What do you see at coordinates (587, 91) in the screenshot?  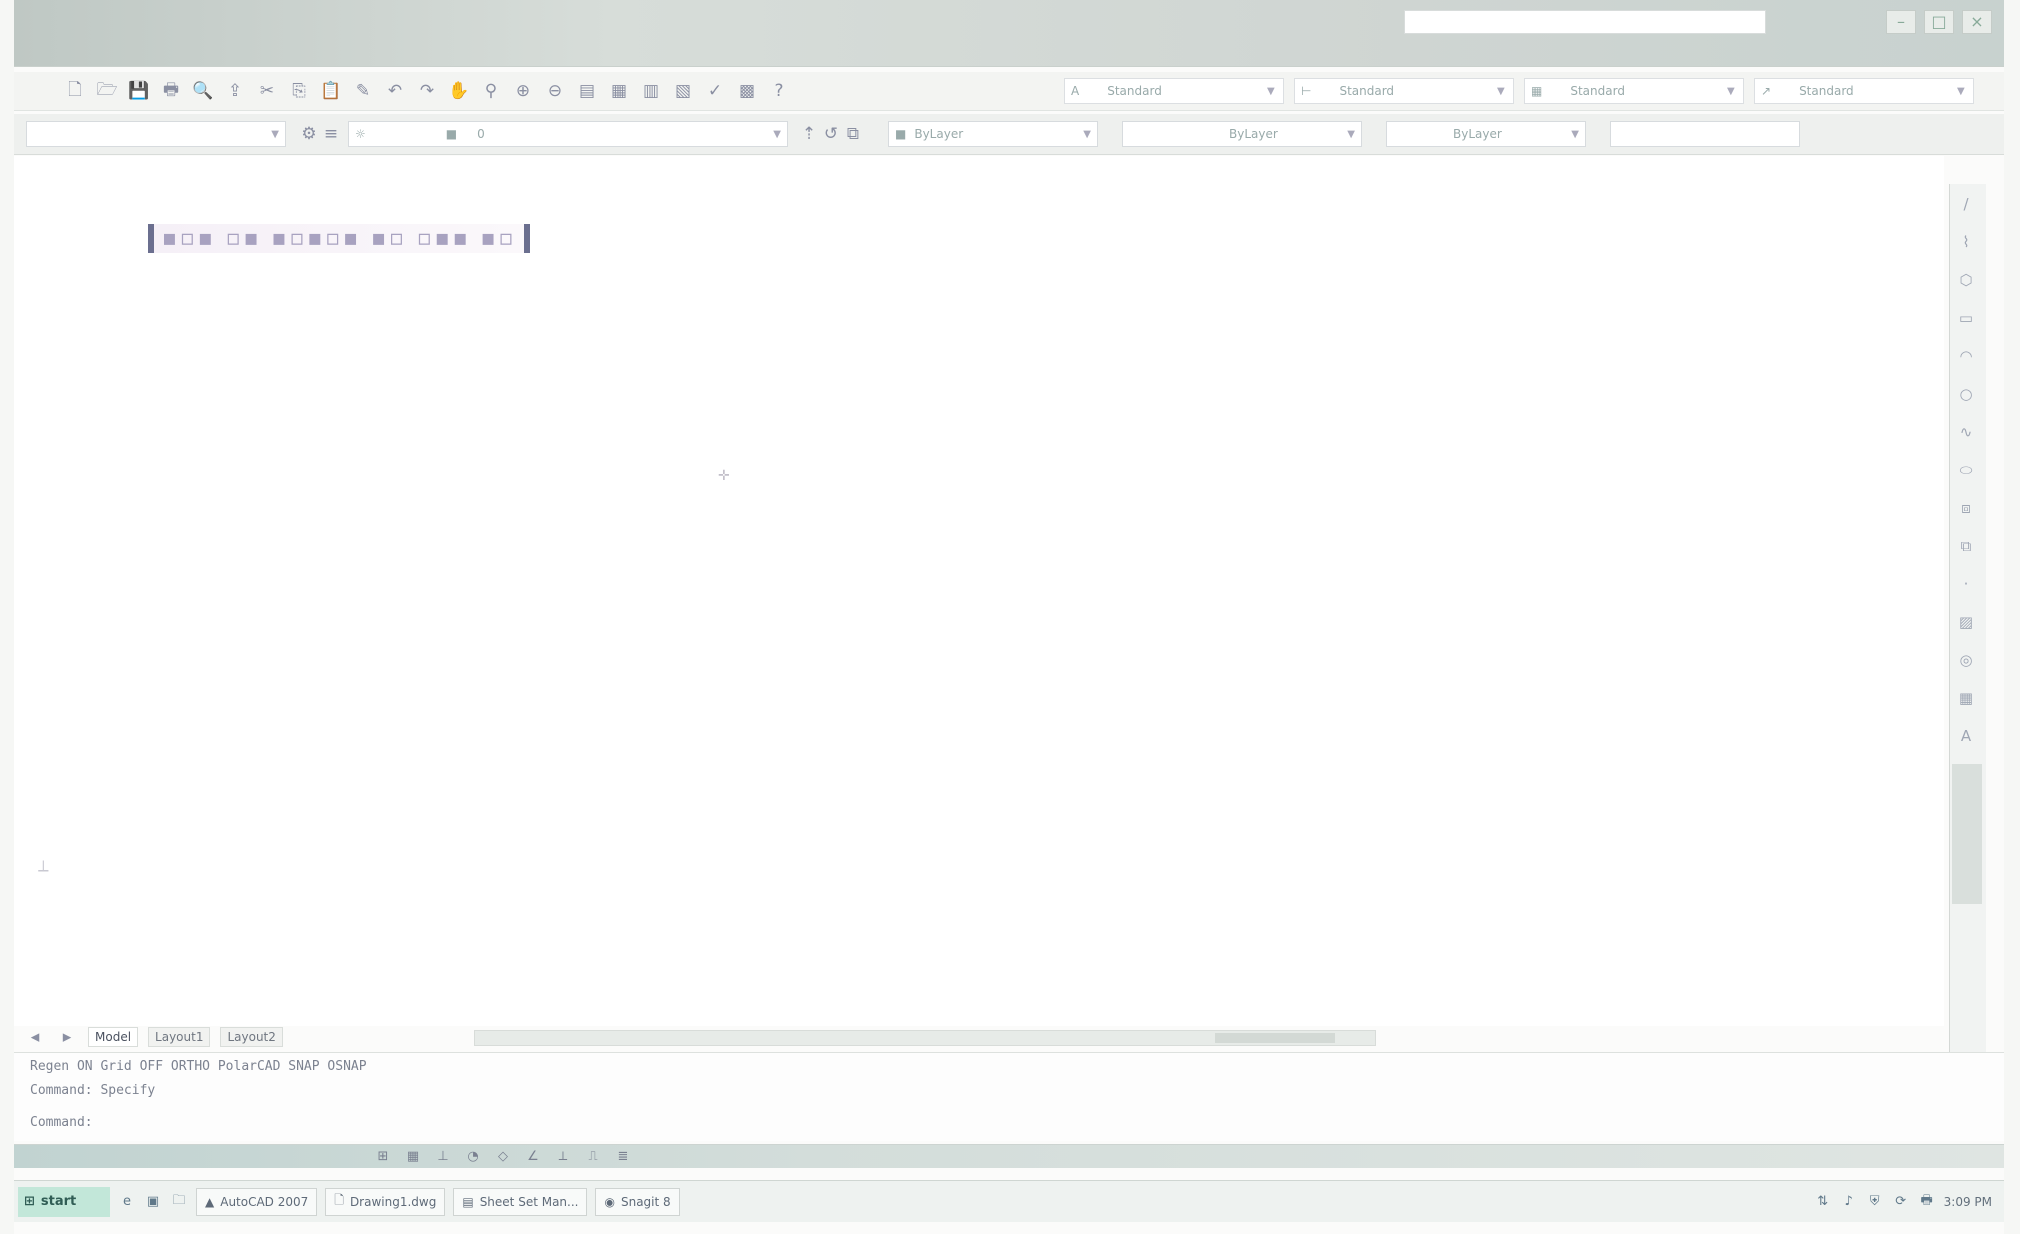 I see `properties-icon: ▤` at bounding box center [587, 91].